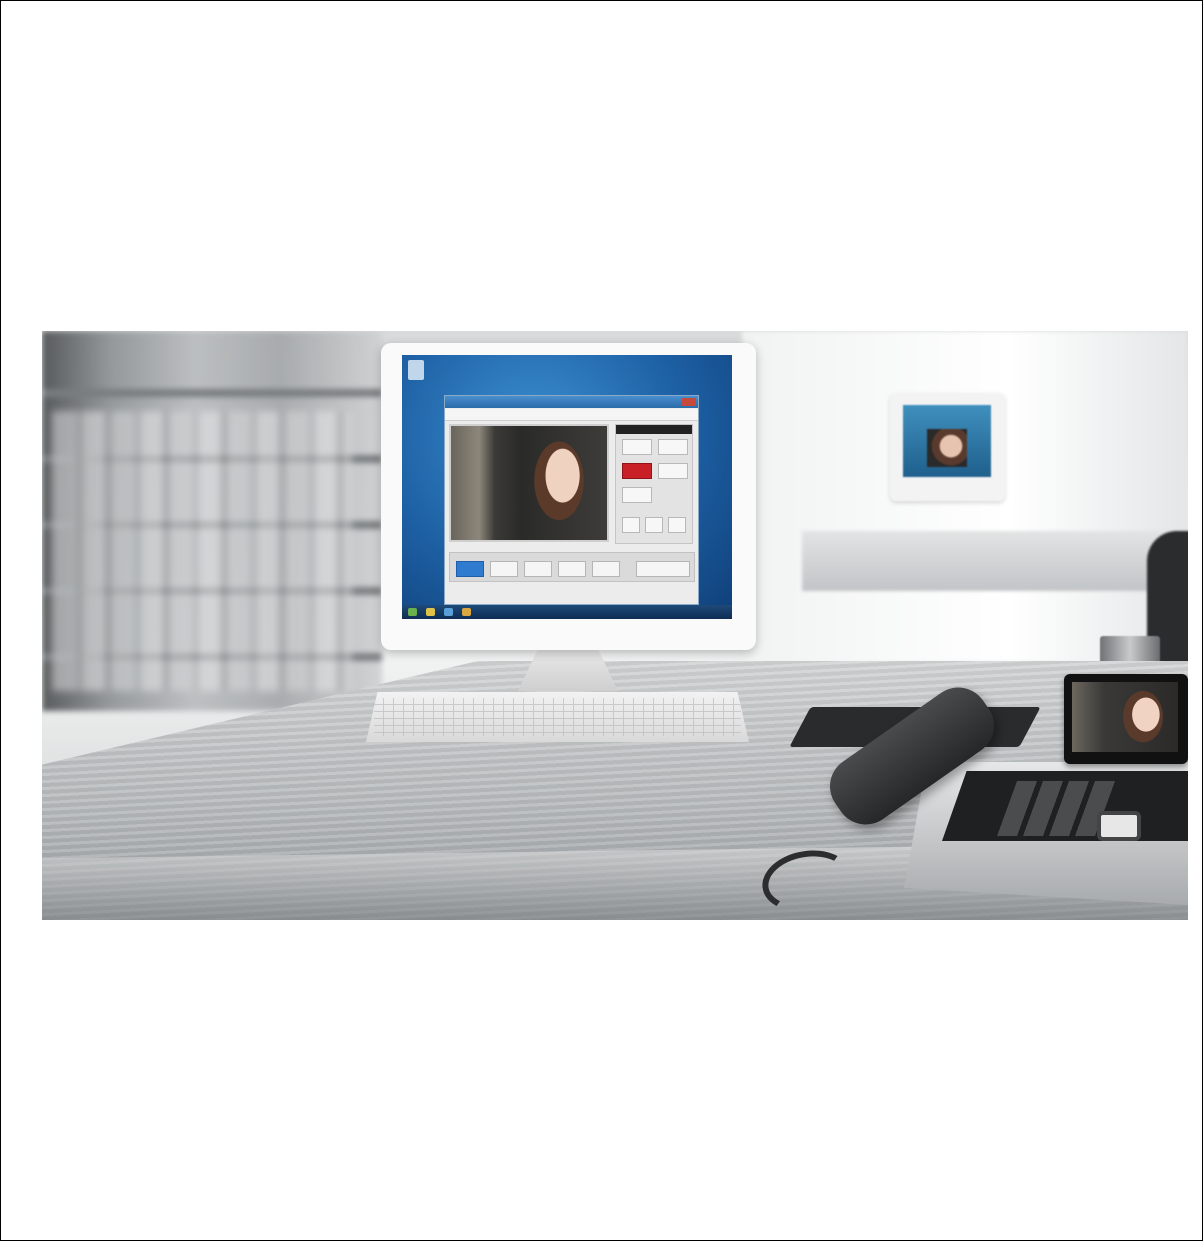 The image size is (1203, 1241). I want to click on background-monitor-video, so click(947, 448).